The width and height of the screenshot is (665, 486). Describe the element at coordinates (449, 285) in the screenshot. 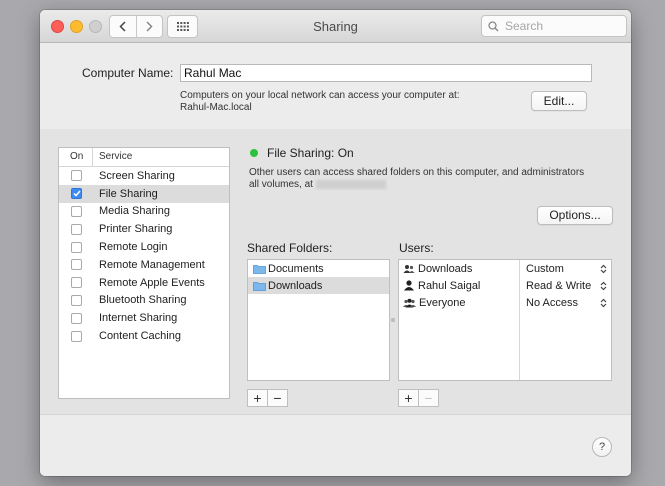

I see `user-name: Rahul Saigal` at that location.